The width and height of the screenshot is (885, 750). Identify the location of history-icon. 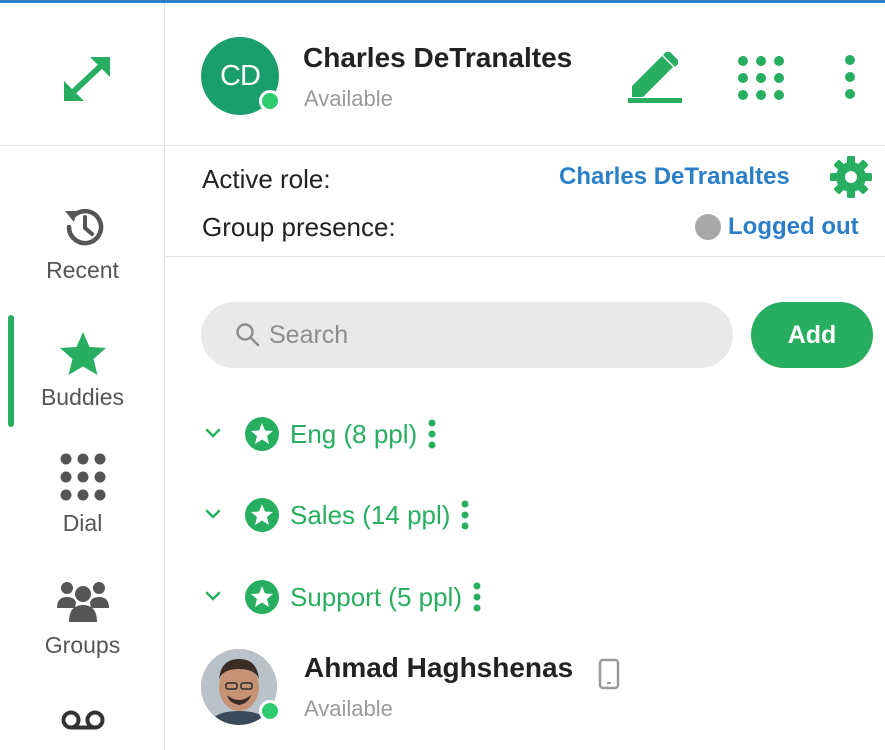
(83, 227).